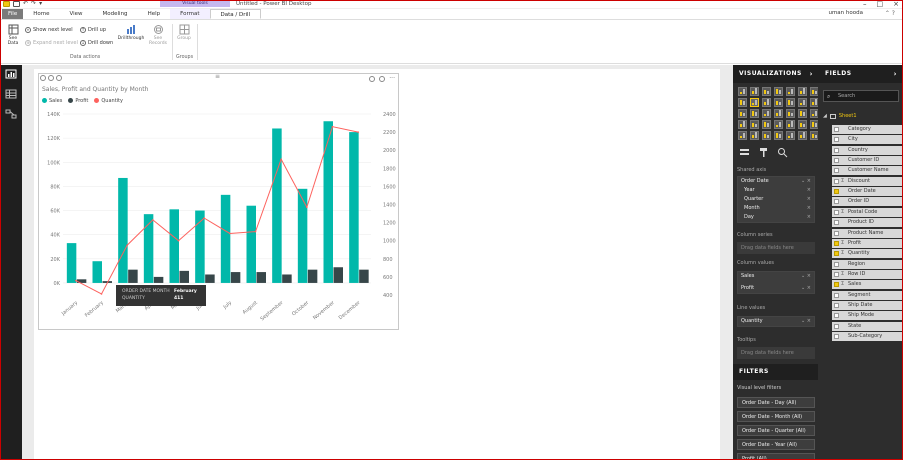  I want to click on tab-format: Format, so click(190, 14).